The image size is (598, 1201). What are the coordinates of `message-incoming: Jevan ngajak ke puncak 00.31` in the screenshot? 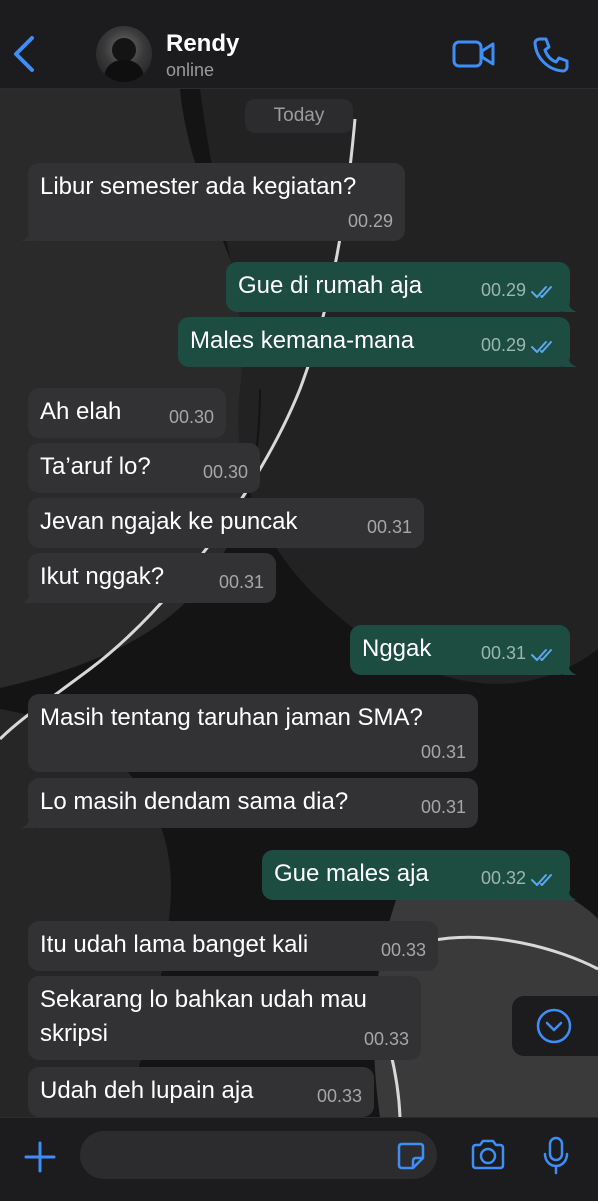 It's located at (226, 523).